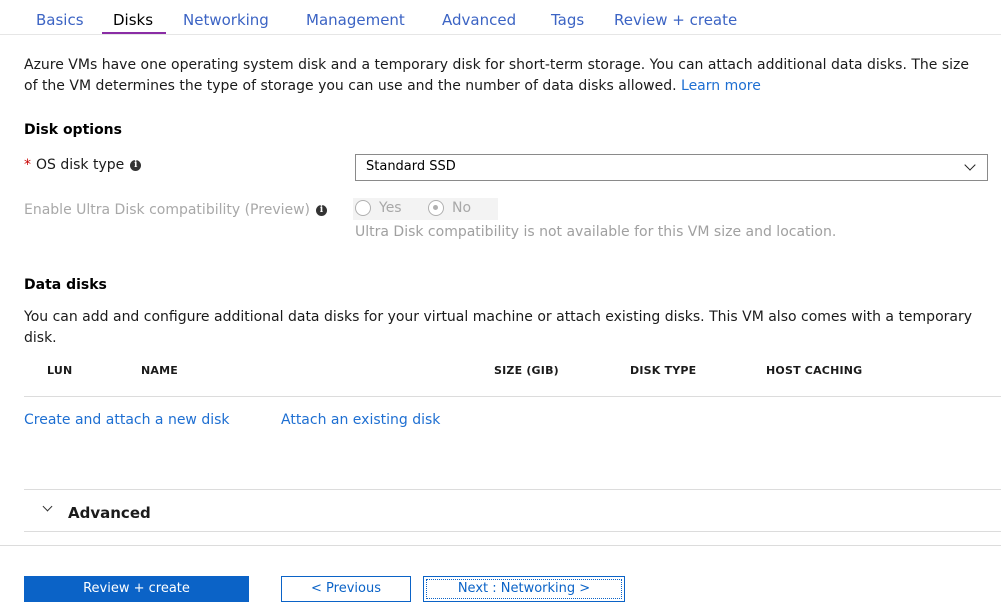 This screenshot has height=602, width=1001. What do you see at coordinates (512, 511) in the screenshot?
I see `advanced-section-toggle: Advanced` at bounding box center [512, 511].